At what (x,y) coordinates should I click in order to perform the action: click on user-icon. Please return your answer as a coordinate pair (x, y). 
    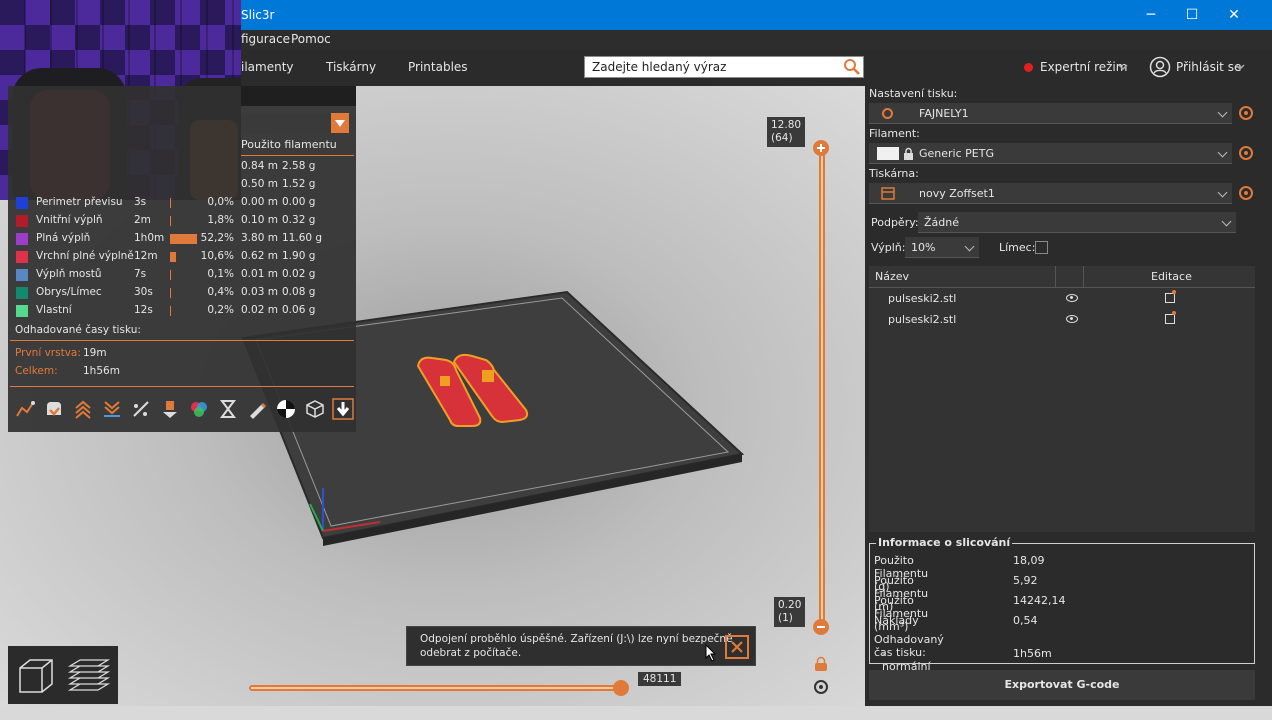
    Looking at the image, I should click on (1160, 67).